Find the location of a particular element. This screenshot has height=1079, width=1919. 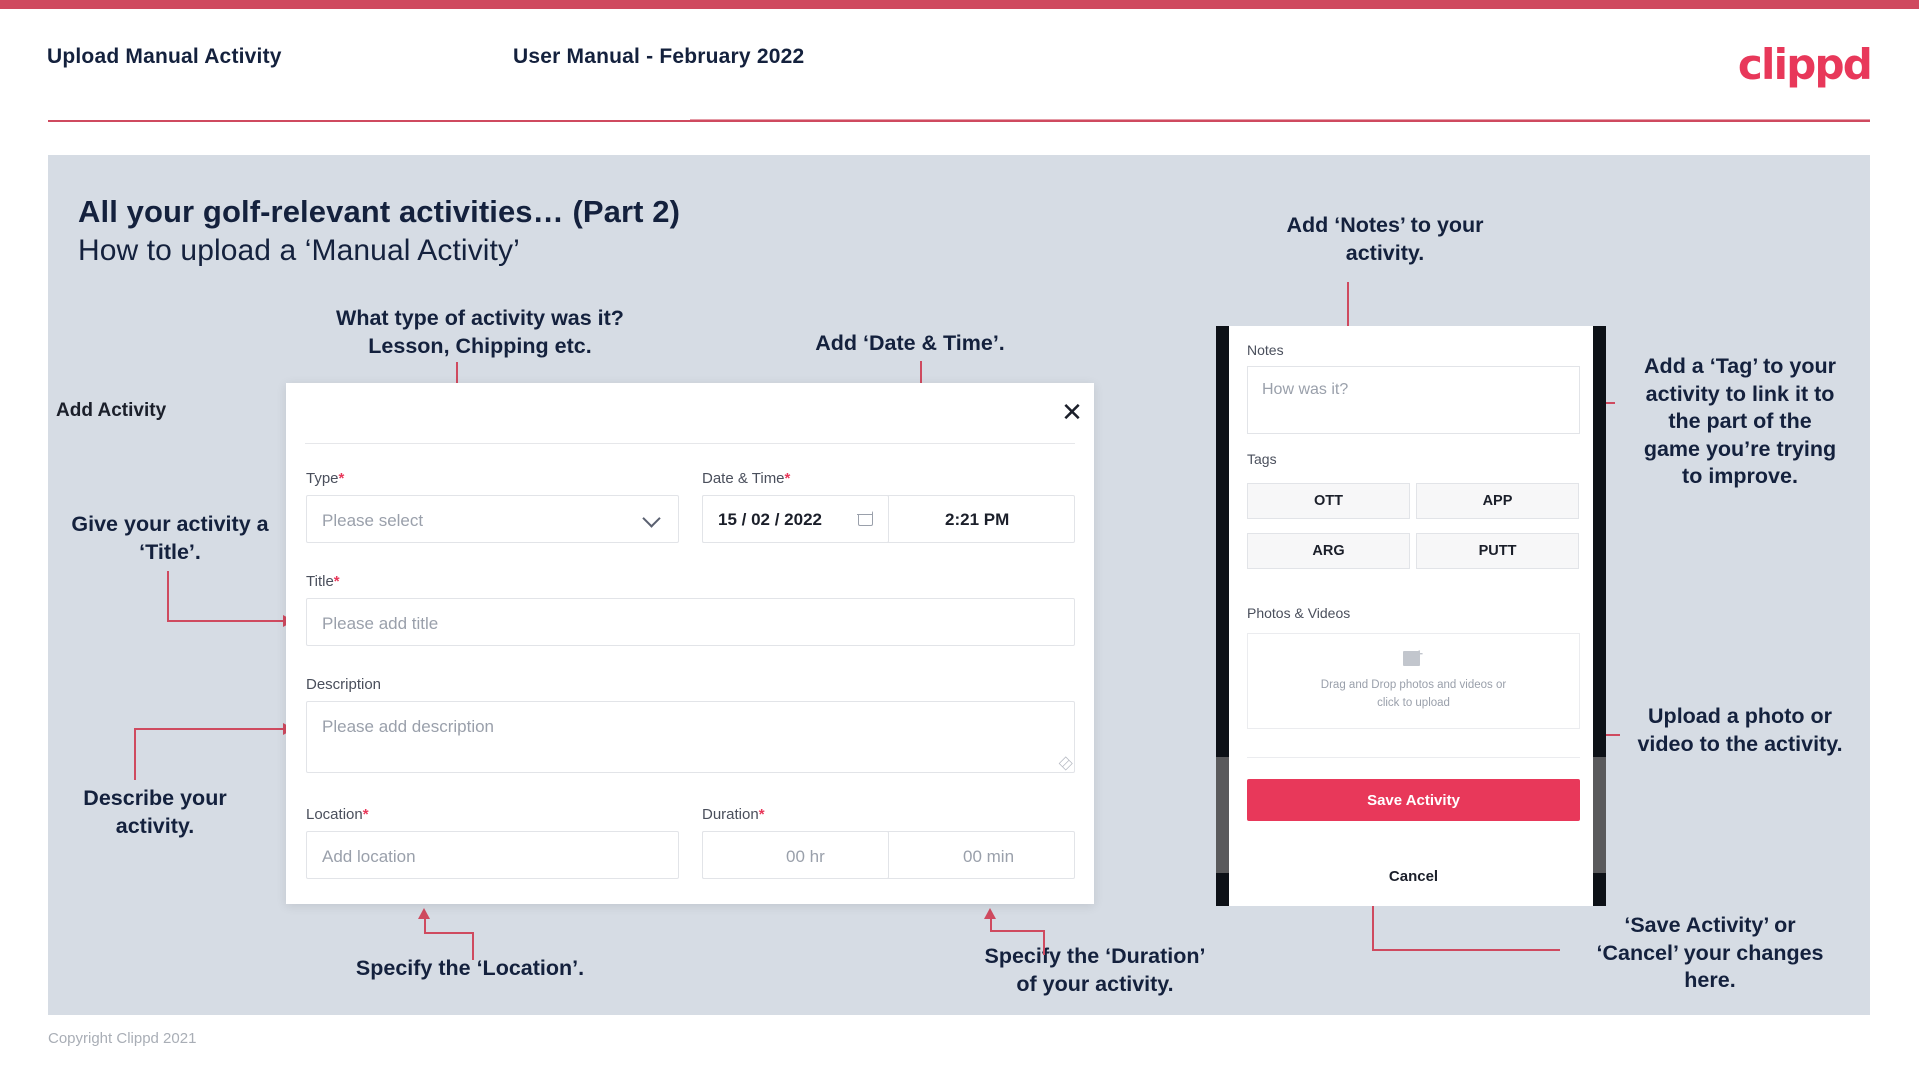

description-textarea is located at coordinates (690, 737).